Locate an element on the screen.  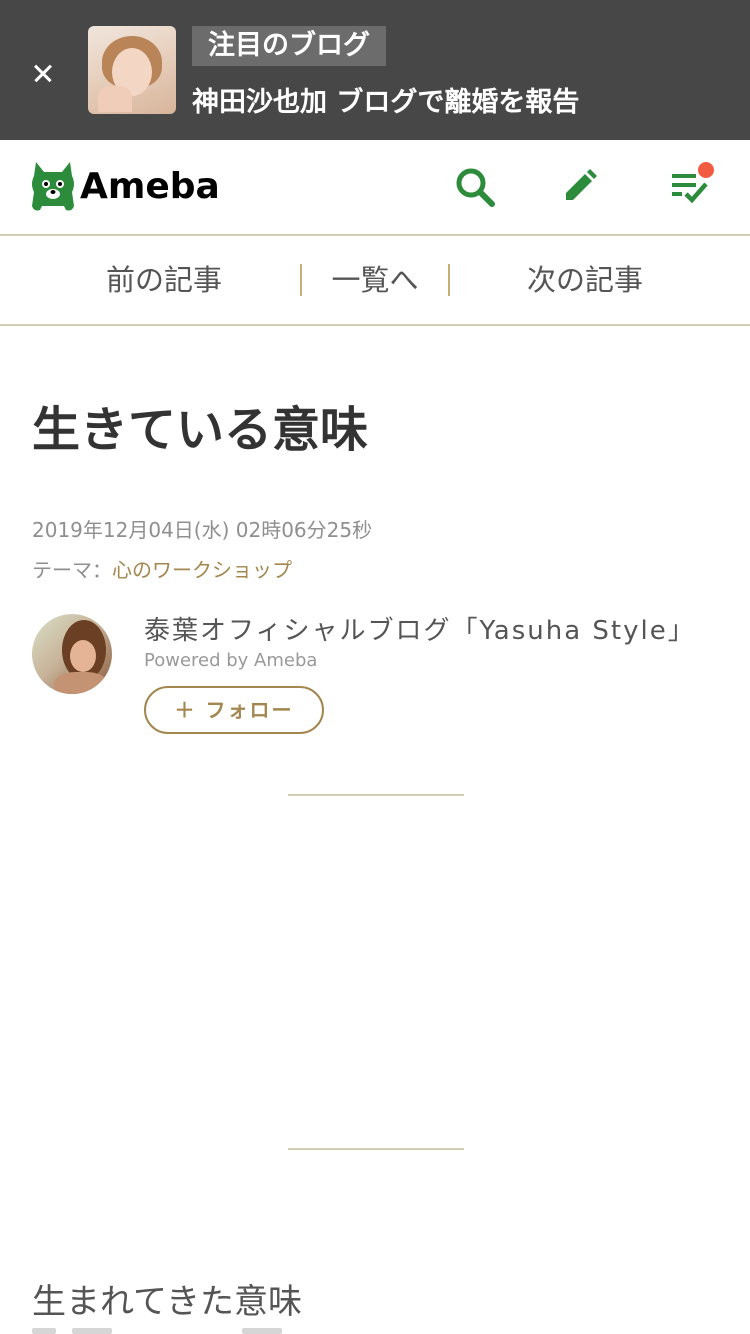
article-navigation: 前の記事 一覧へ 次の記事 is located at coordinates (375, 281).